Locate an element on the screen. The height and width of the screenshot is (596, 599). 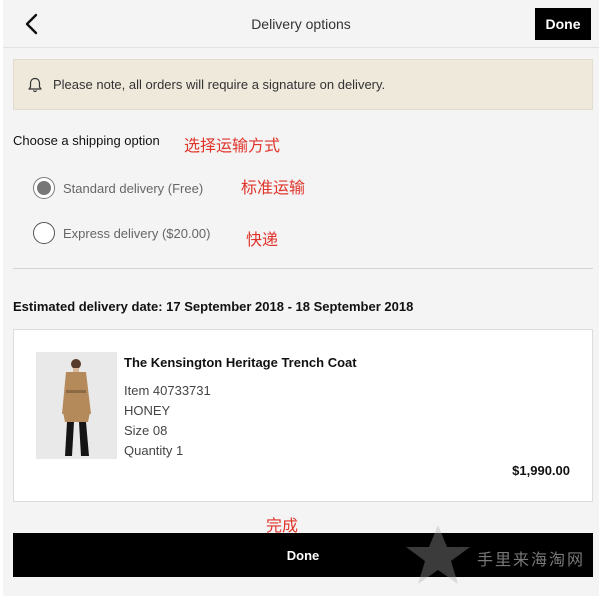
item-quantity: Quantity 1 is located at coordinates (154, 450).